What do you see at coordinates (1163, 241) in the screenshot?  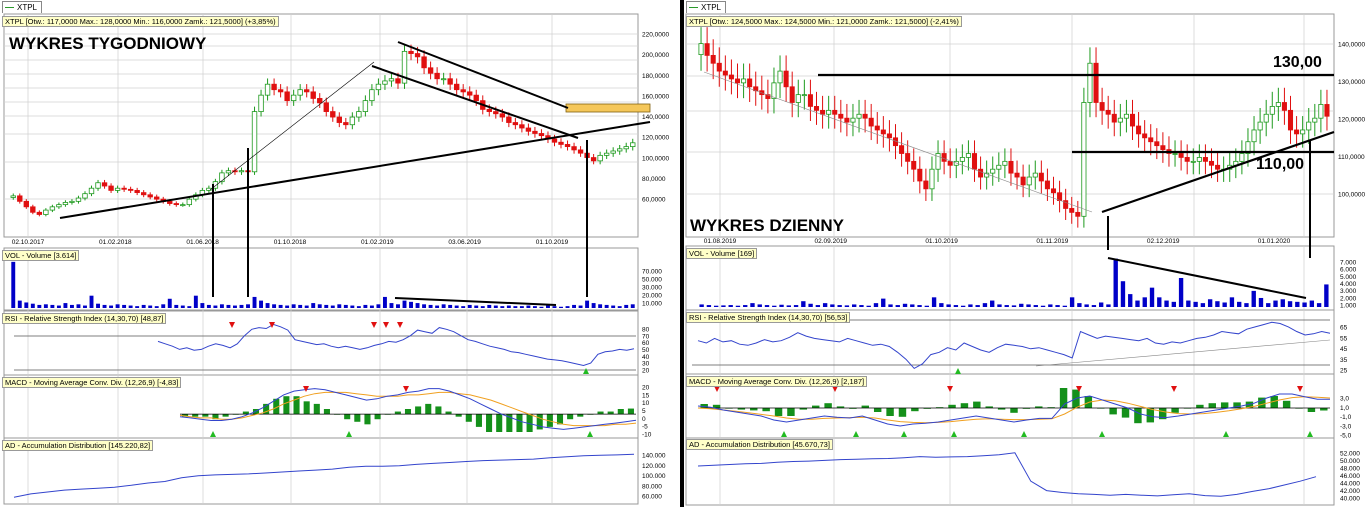 I see `x-tick-label: 02.12.2019` at bounding box center [1163, 241].